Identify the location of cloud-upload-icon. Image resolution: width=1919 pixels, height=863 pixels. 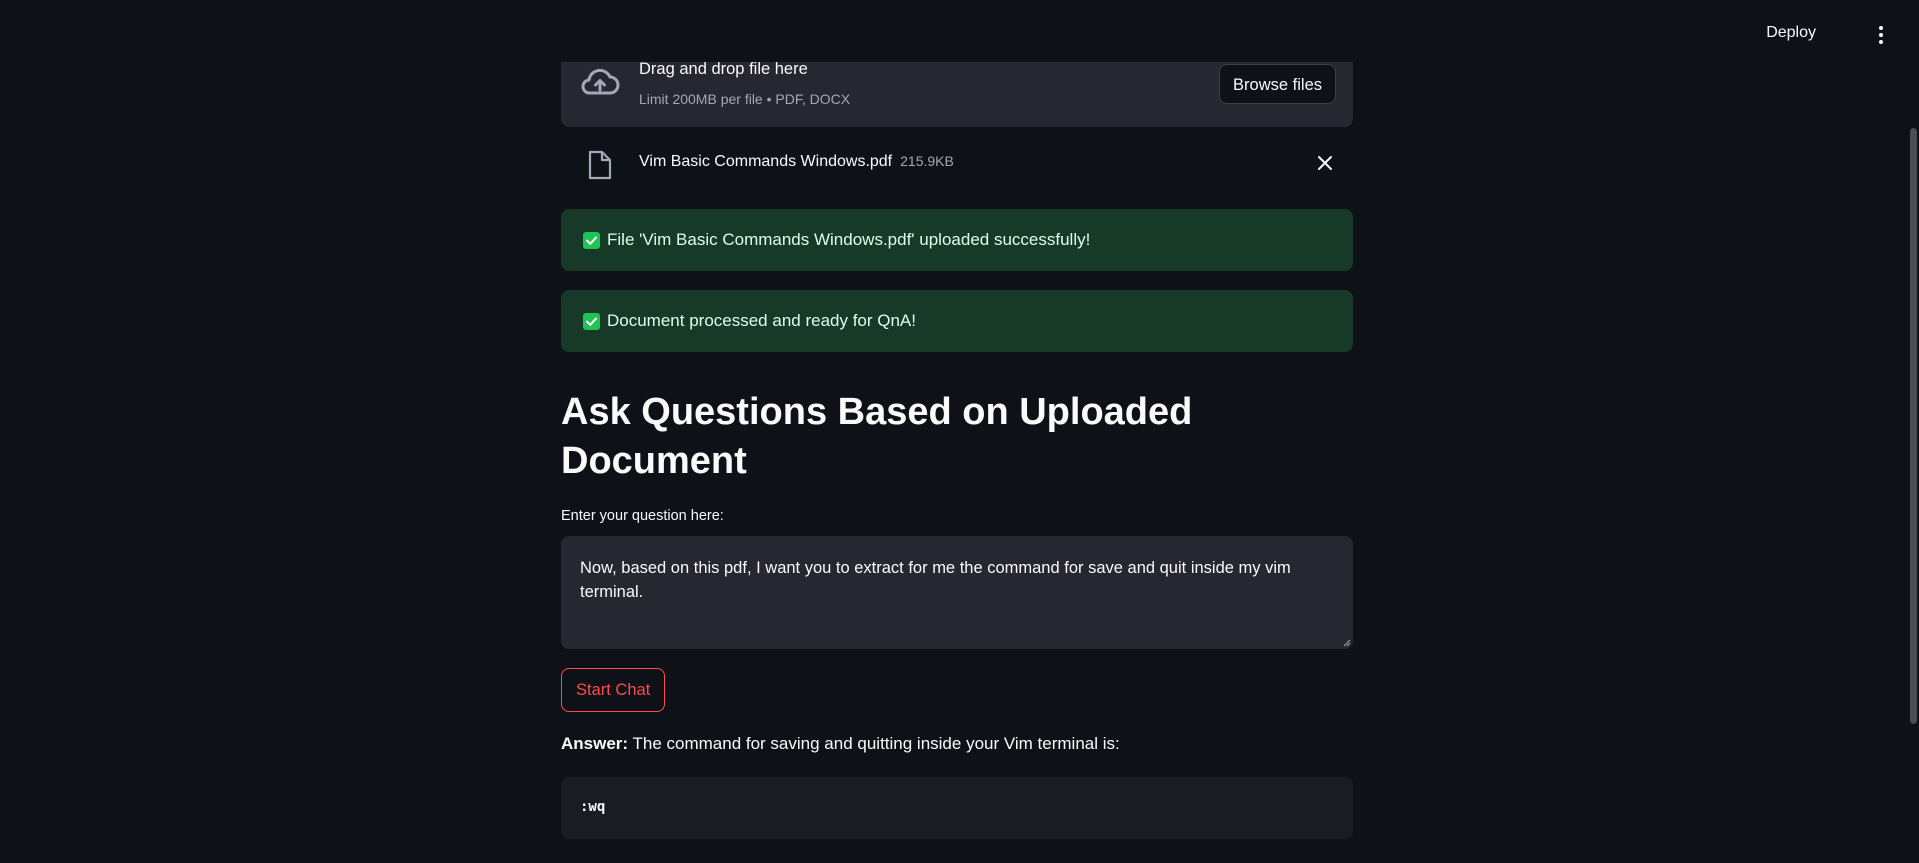
(600, 81).